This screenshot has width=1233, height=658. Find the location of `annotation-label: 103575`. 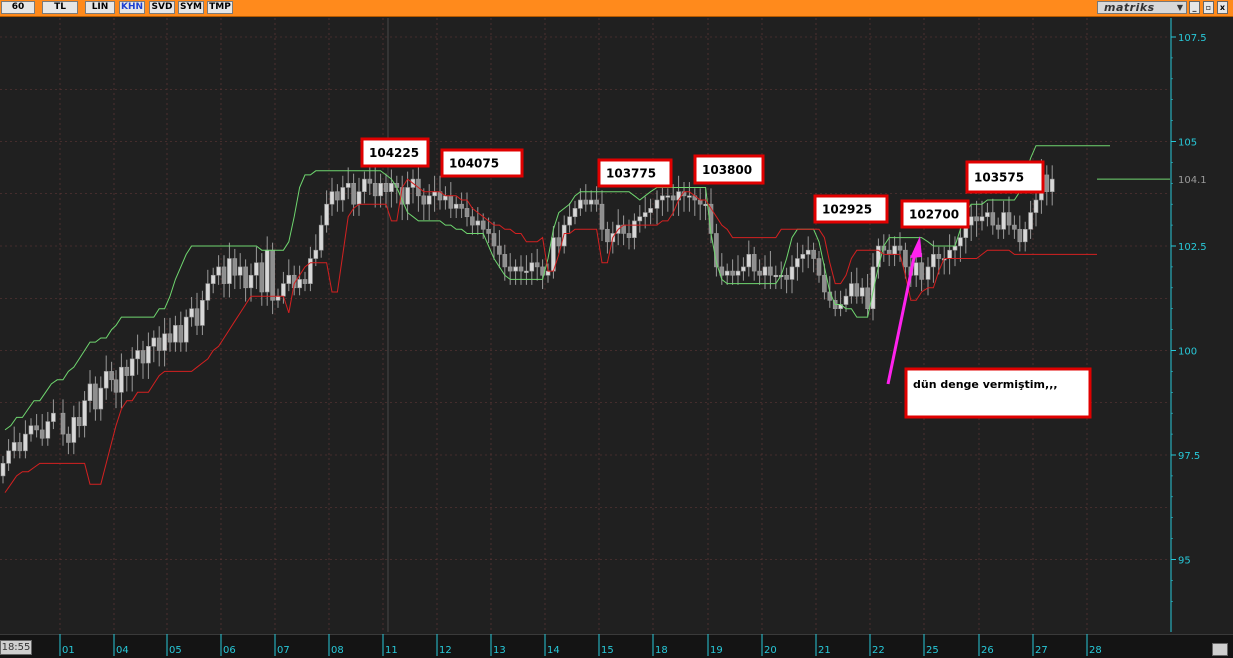

annotation-label: 103575 is located at coordinates (999, 178).